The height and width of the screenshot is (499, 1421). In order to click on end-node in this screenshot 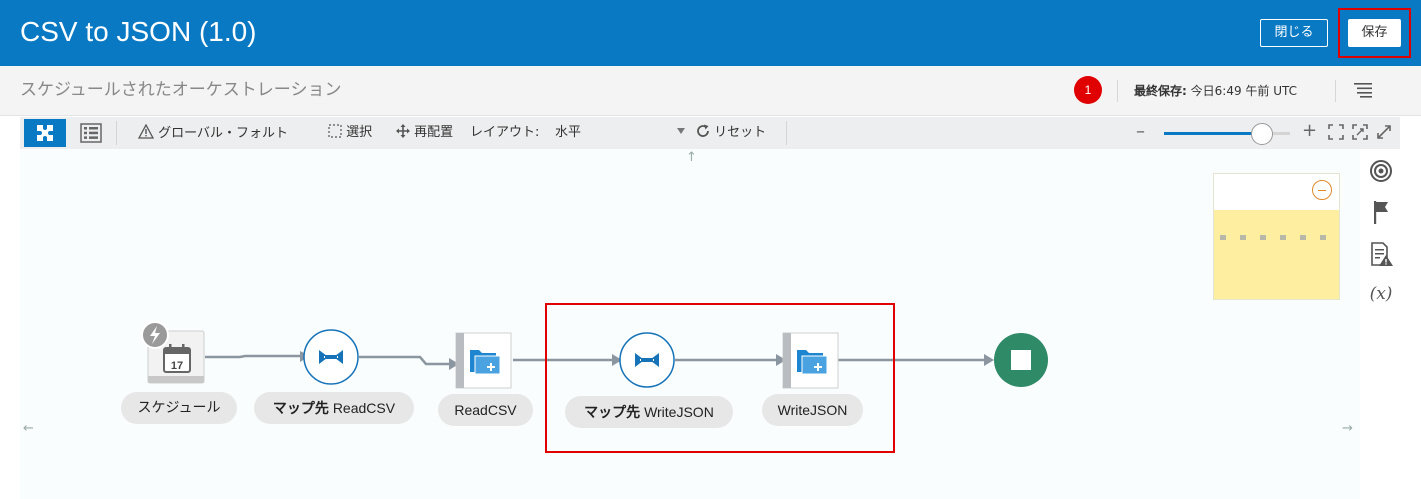, I will do `click(1021, 360)`.